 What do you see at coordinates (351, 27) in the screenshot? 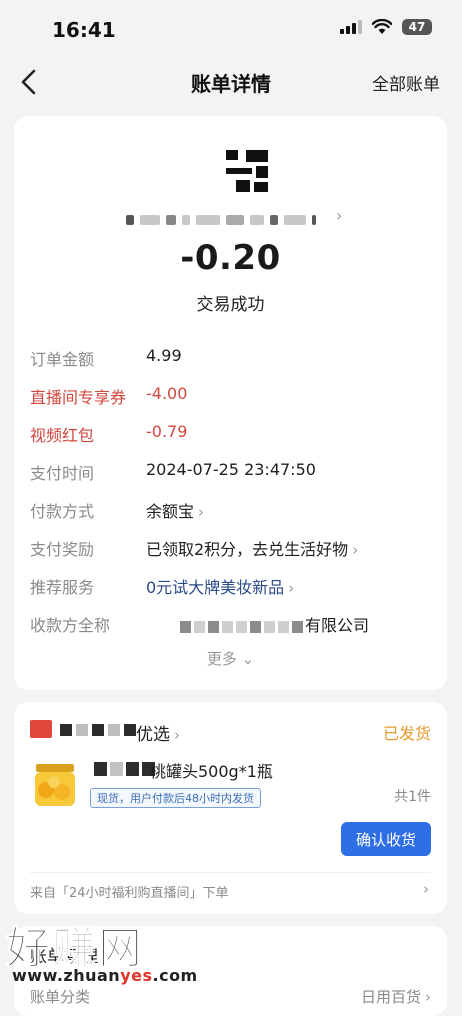
I see `cellular-signal-icon` at bounding box center [351, 27].